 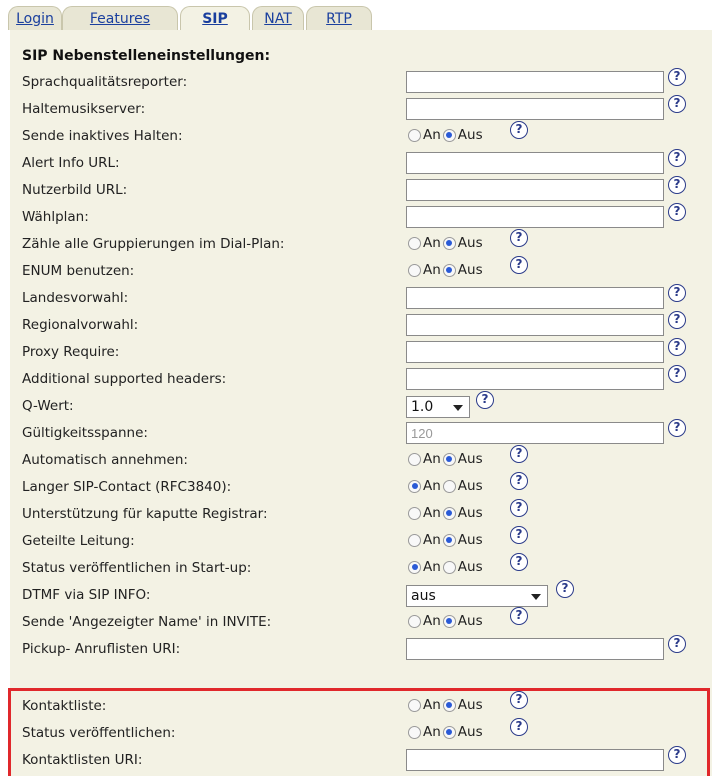 What do you see at coordinates (535, 649) in the screenshot?
I see `pickup-uri-input` at bounding box center [535, 649].